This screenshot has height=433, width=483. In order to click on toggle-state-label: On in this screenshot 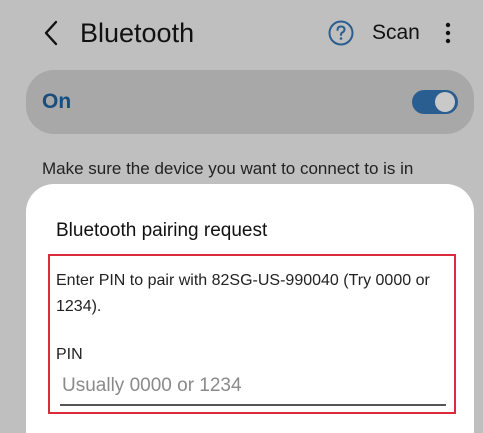, I will do `click(57, 101)`.